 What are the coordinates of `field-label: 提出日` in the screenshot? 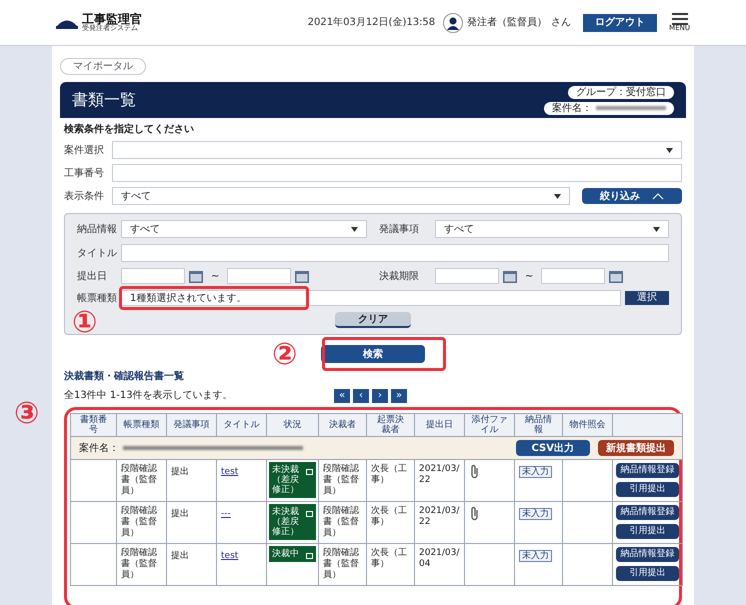 It's located at (92, 277).